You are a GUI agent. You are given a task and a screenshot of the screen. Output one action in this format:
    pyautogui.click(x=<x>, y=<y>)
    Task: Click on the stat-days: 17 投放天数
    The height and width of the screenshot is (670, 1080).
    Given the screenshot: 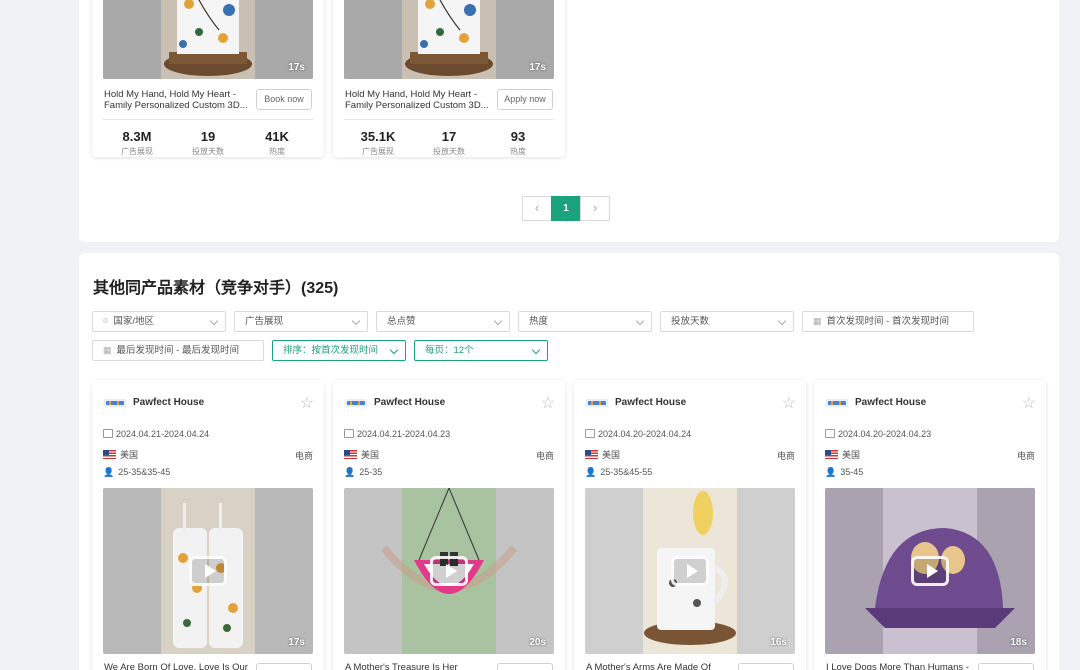 What is the action you would take?
    pyautogui.click(x=449, y=143)
    